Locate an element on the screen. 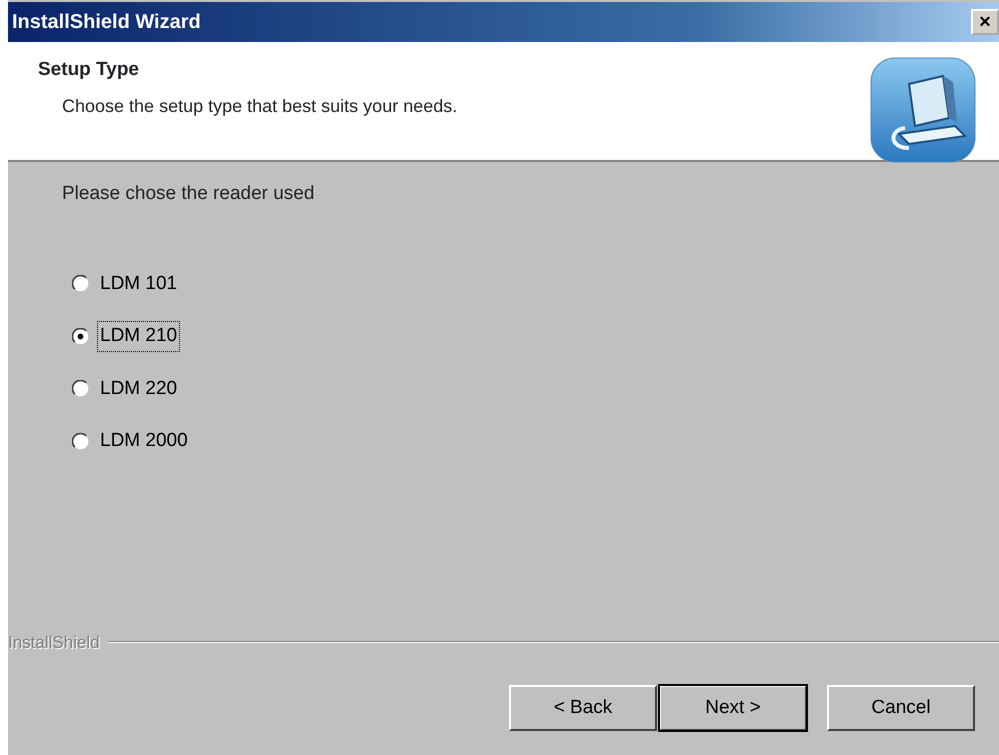 Image resolution: width=999 pixels, height=755 pixels. wizard-button: Next > is located at coordinates (733, 708).